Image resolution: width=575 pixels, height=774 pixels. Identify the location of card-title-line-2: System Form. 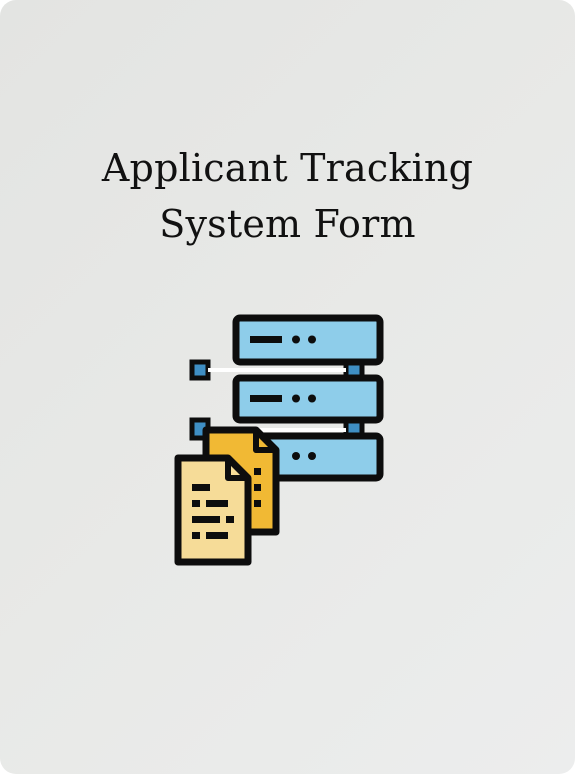
(287, 224).